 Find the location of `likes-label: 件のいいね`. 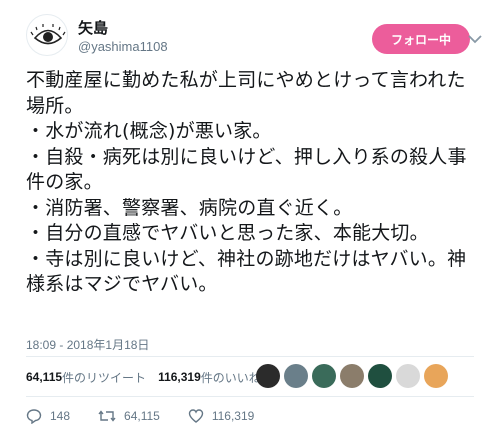

likes-label: 件のいいね is located at coordinates (230, 377).